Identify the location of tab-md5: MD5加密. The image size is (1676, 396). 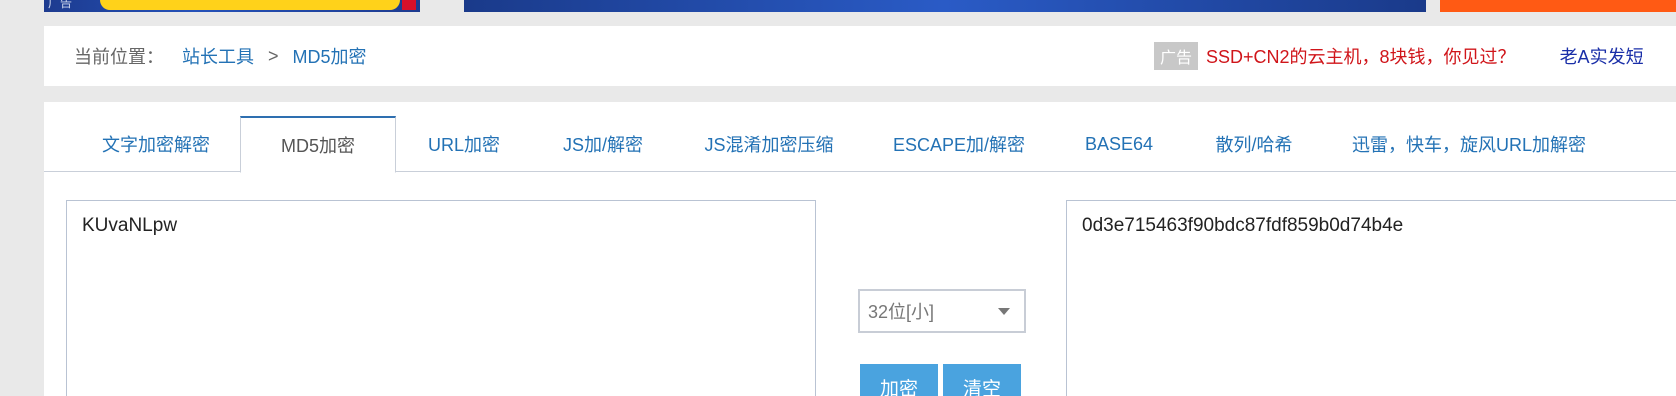
(318, 144).